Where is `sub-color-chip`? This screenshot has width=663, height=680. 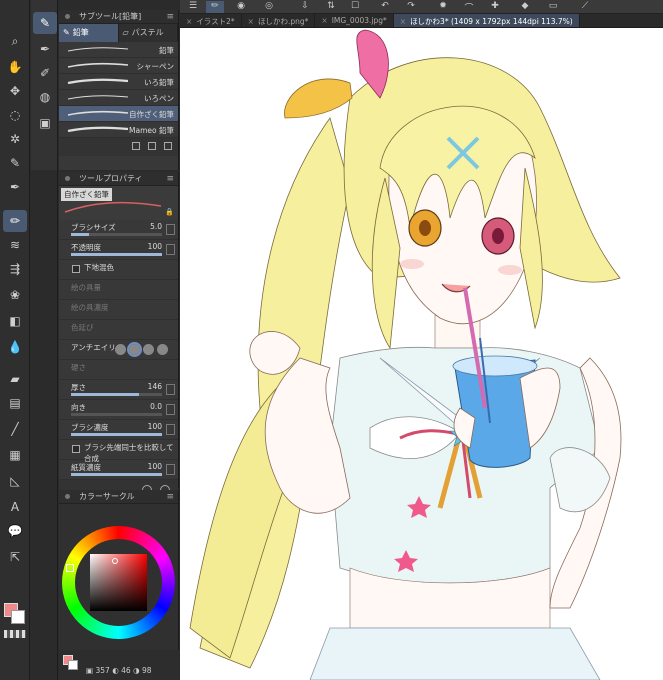 sub-color-chip is located at coordinates (73, 665).